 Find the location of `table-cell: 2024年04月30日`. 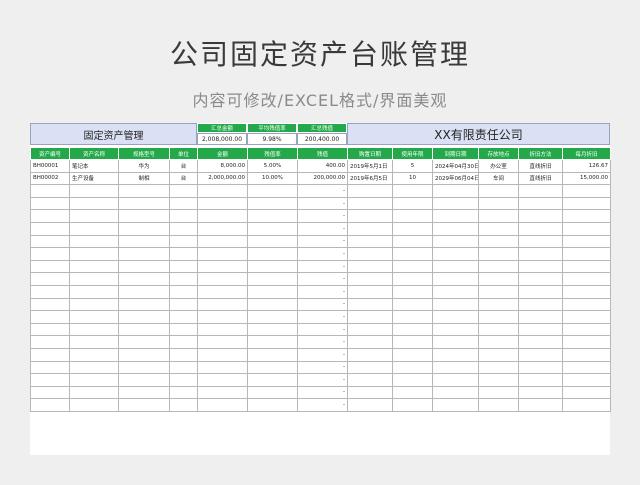

table-cell: 2024年04月30日 is located at coordinates (455, 166).